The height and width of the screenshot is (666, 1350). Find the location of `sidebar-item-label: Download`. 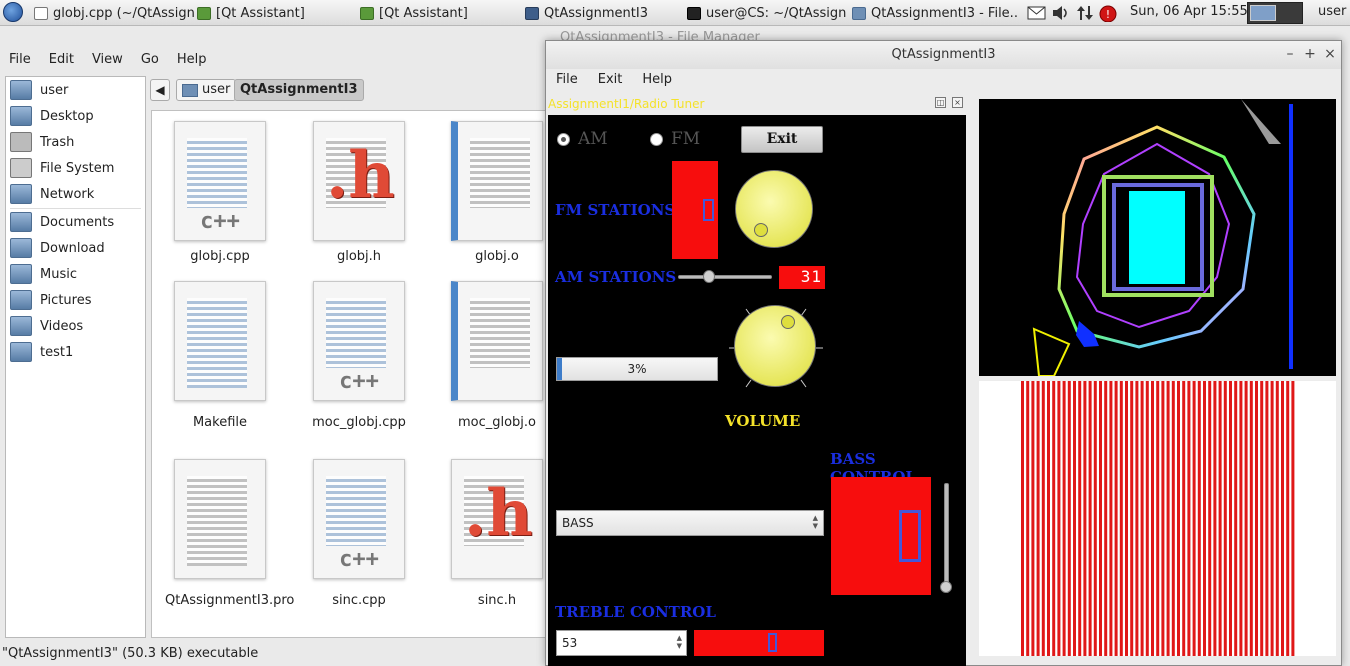

sidebar-item-label: Download is located at coordinates (72, 248).